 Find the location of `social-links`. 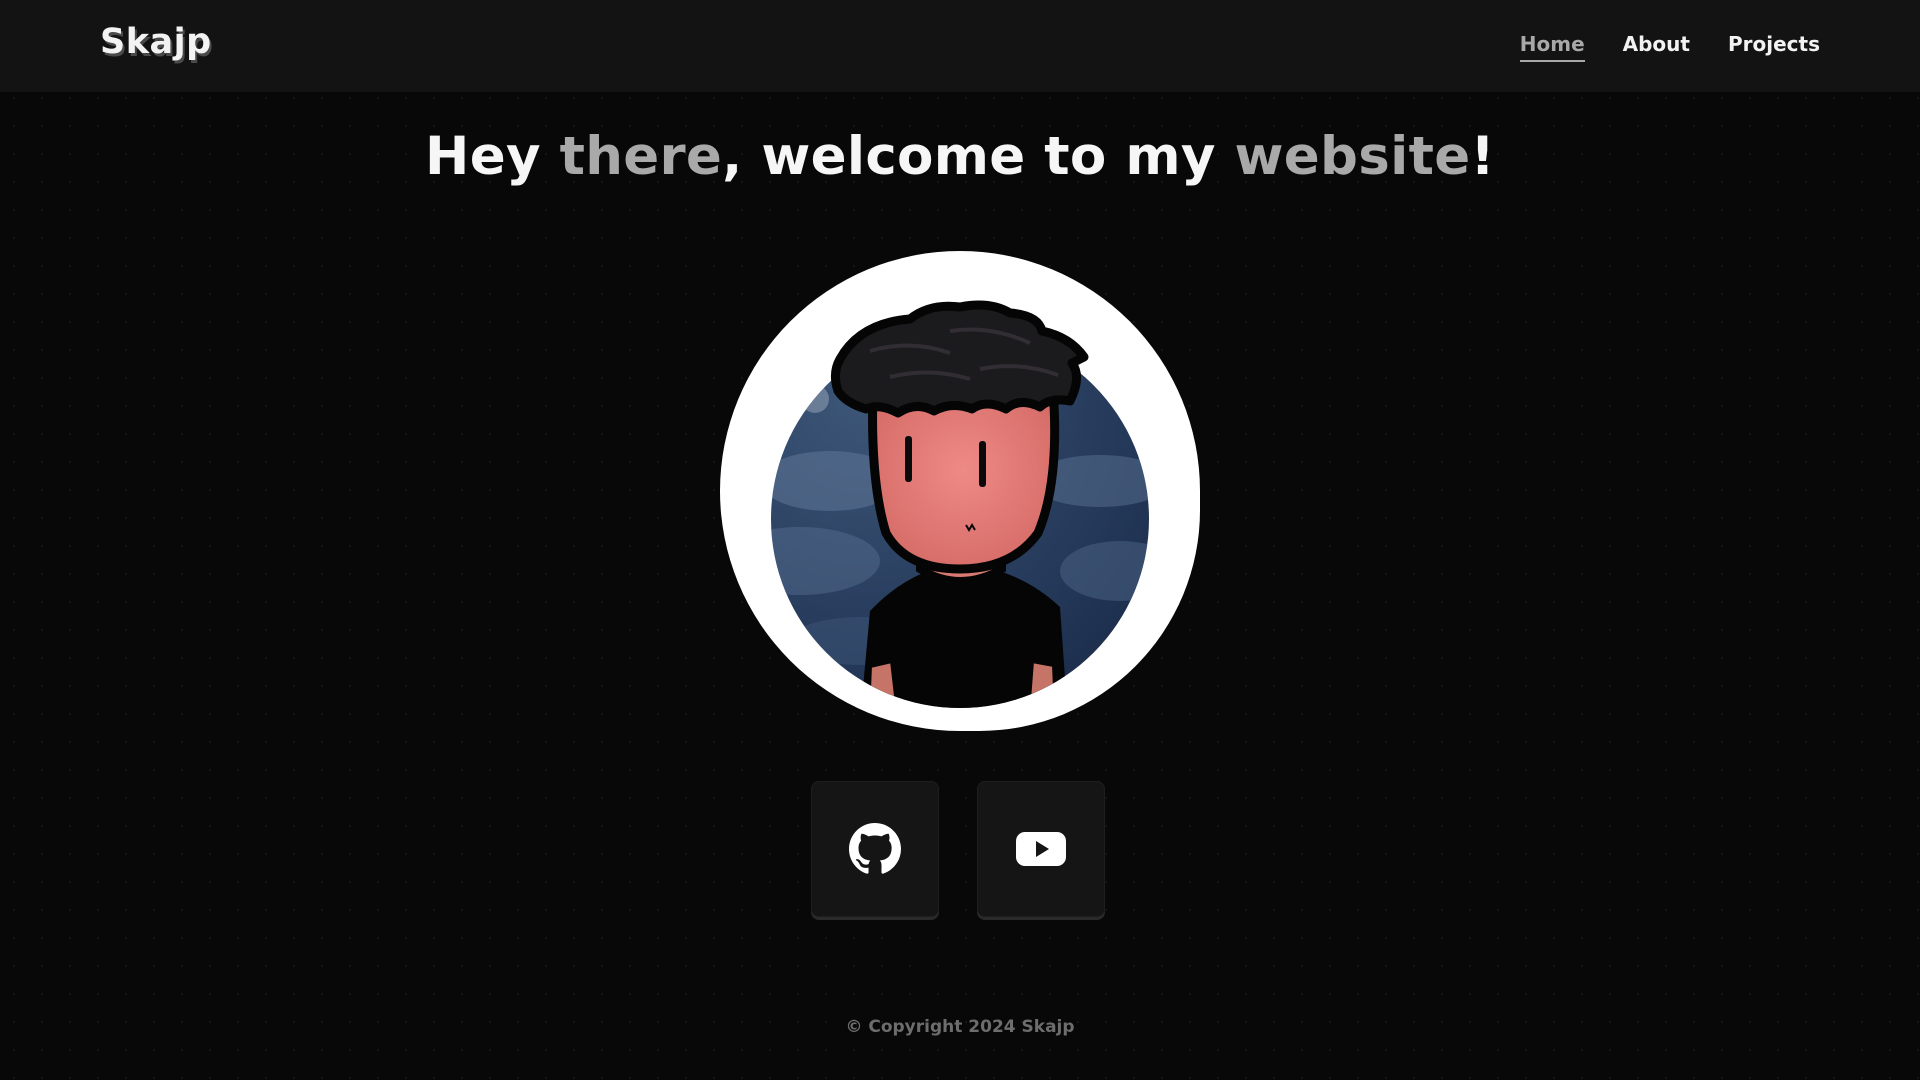

social-links is located at coordinates (958, 849).